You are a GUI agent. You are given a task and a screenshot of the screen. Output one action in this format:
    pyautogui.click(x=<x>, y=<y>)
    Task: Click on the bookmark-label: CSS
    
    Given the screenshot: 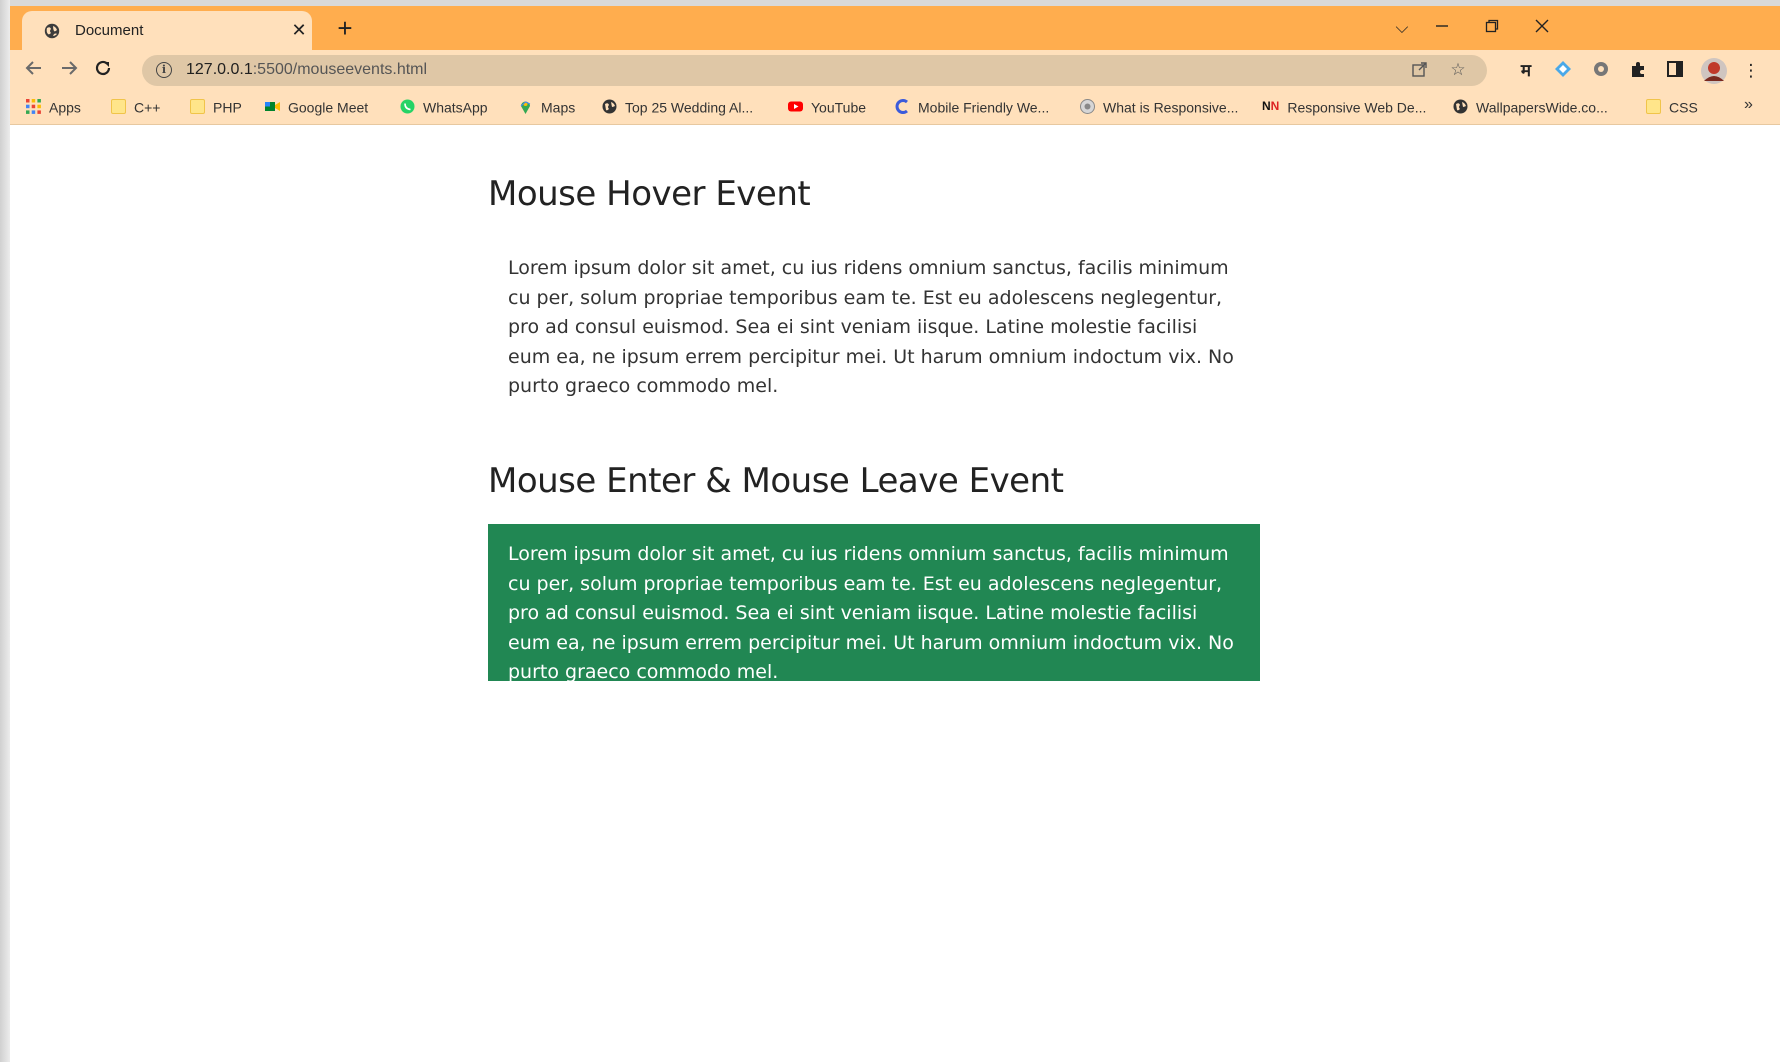 What is the action you would take?
    pyautogui.click(x=1683, y=107)
    